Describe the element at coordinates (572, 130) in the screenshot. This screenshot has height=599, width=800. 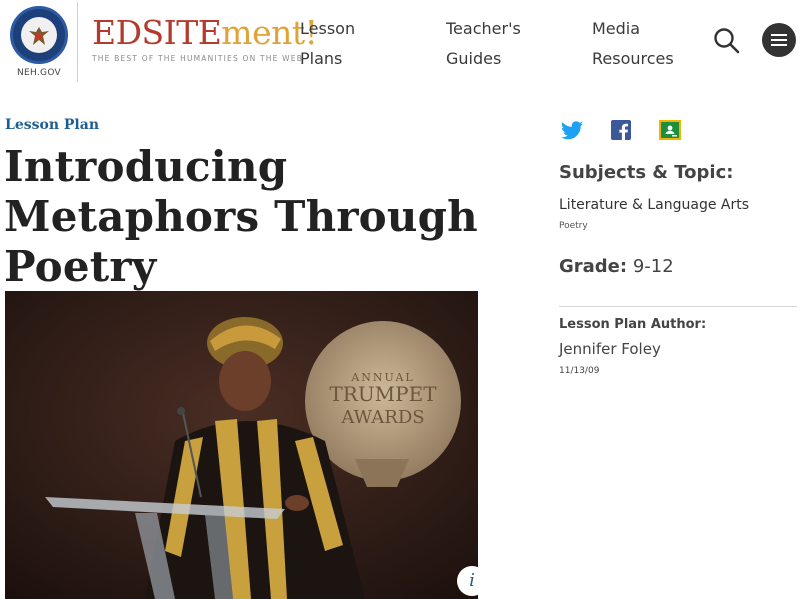
I see `twitter-icon` at that location.